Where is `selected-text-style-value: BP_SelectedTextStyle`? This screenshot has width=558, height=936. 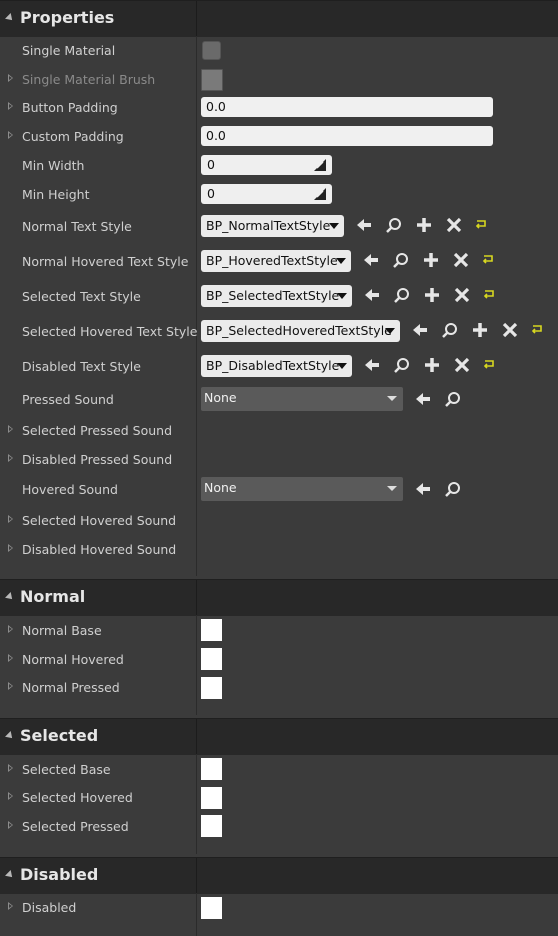 selected-text-style-value: BP_SelectedTextStyle is located at coordinates (273, 295).